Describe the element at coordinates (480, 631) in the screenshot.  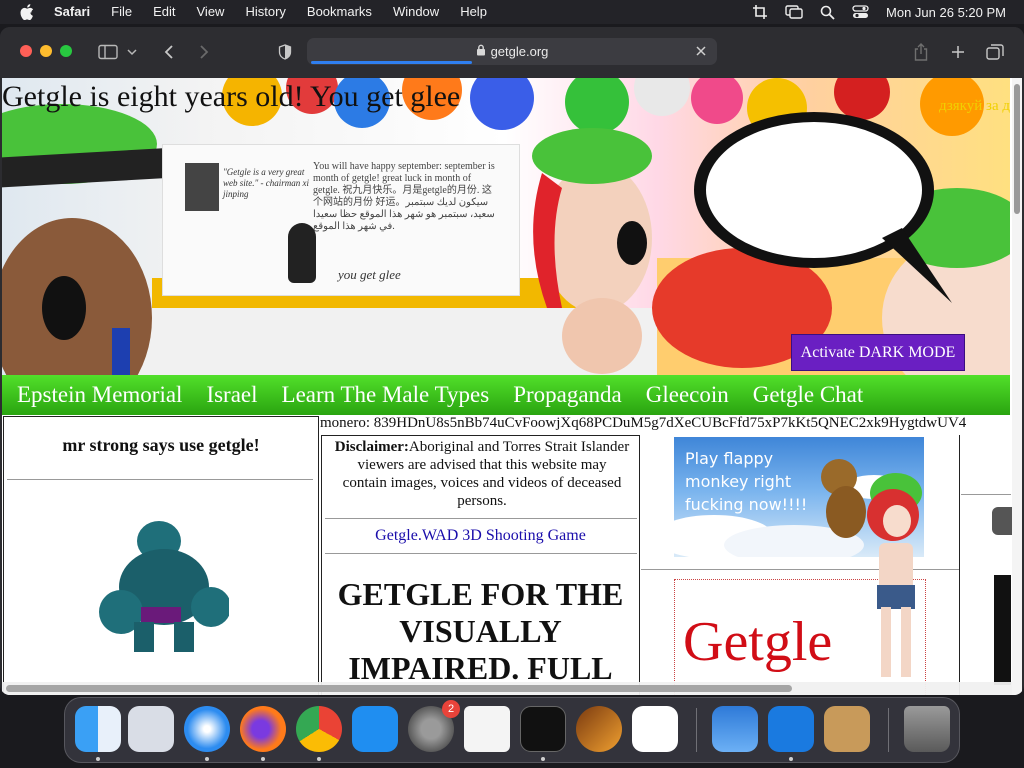
I see `visually-impaired-heading: GETGLE FOR THE VISUALLY IMPAIRED. FULL` at that location.